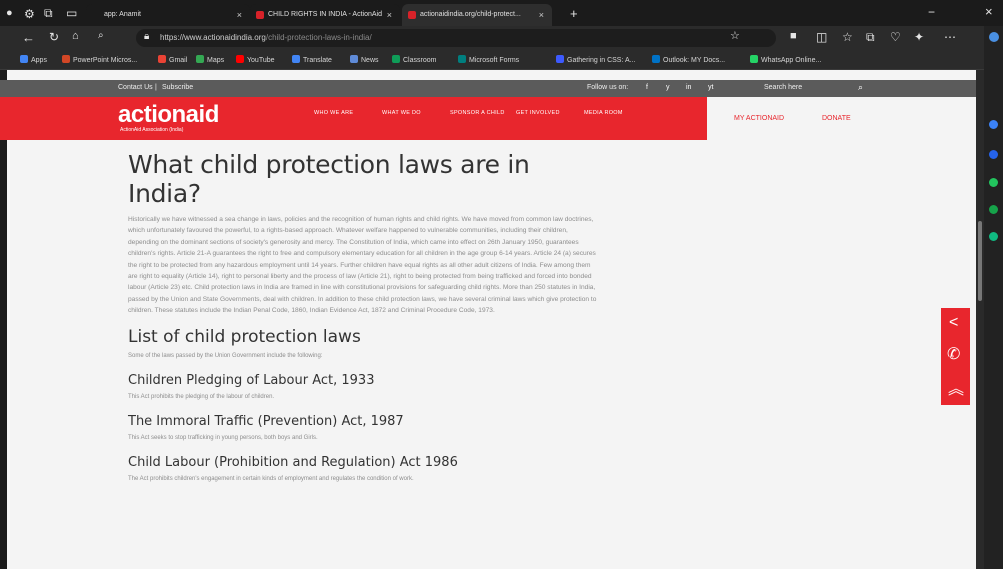  What do you see at coordinates (806, 88) in the screenshot?
I see `site-search-input: Search here` at bounding box center [806, 88].